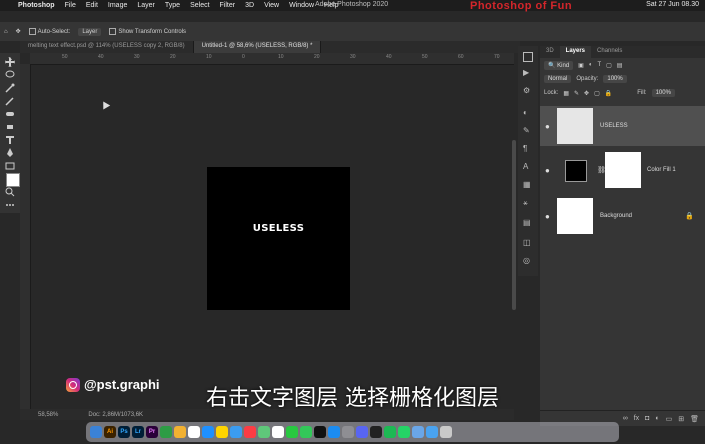 The height and width of the screenshot is (444, 705). Describe the element at coordinates (10, 114) in the screenshot. I see `healing-brush-icon` at that location.